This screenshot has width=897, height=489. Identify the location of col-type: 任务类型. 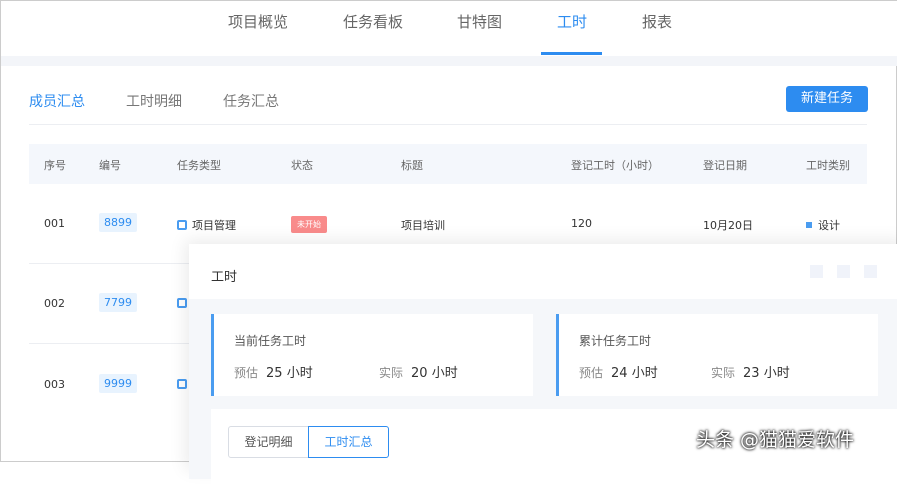
(199, 165).